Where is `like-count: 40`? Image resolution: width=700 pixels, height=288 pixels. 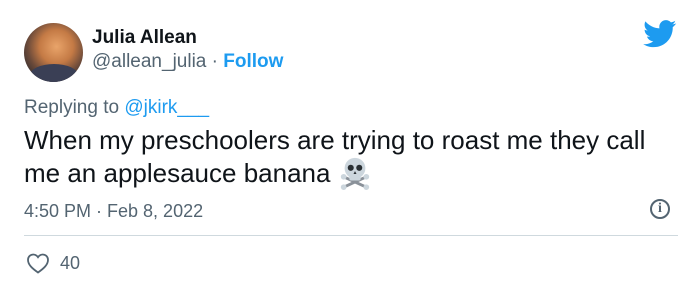
like-count: 40 is located at coordinates (70, 262).